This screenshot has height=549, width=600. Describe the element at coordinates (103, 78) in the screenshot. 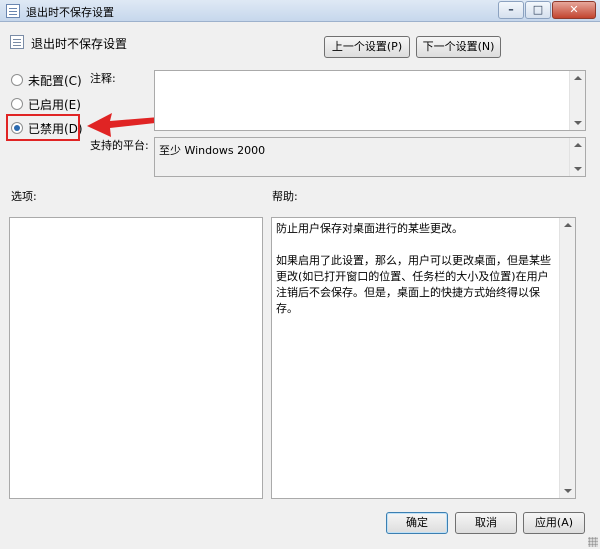

I see `comment-label: 注释:` at that location.